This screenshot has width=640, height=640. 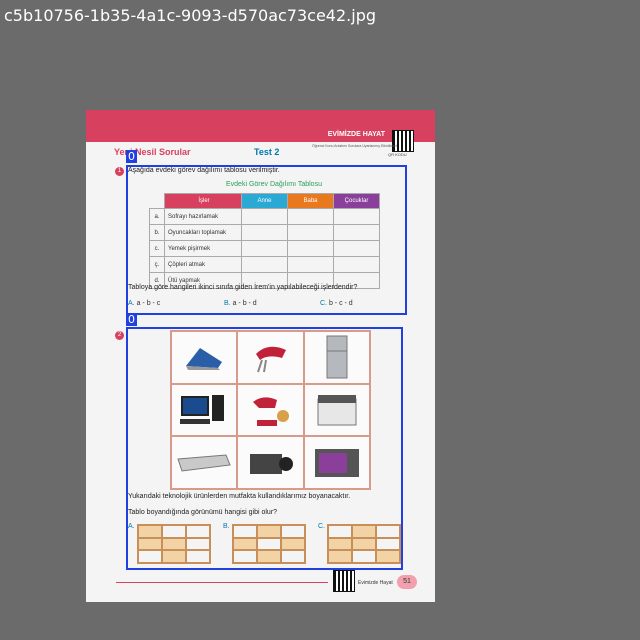 I want to click on image-filename: c5b10756-1b35-4a1c-9093-d570ac73ce42.jpg, so click(x=190, y=15).